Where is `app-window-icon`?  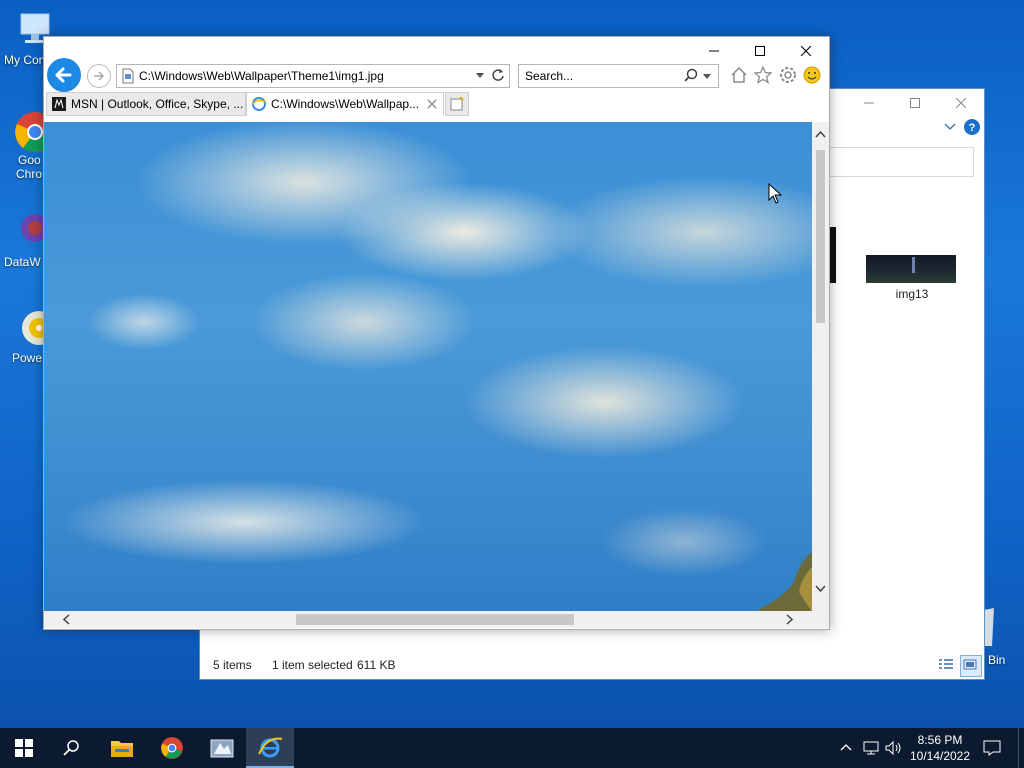 app-window-icon is located at coordinates (222, 748).